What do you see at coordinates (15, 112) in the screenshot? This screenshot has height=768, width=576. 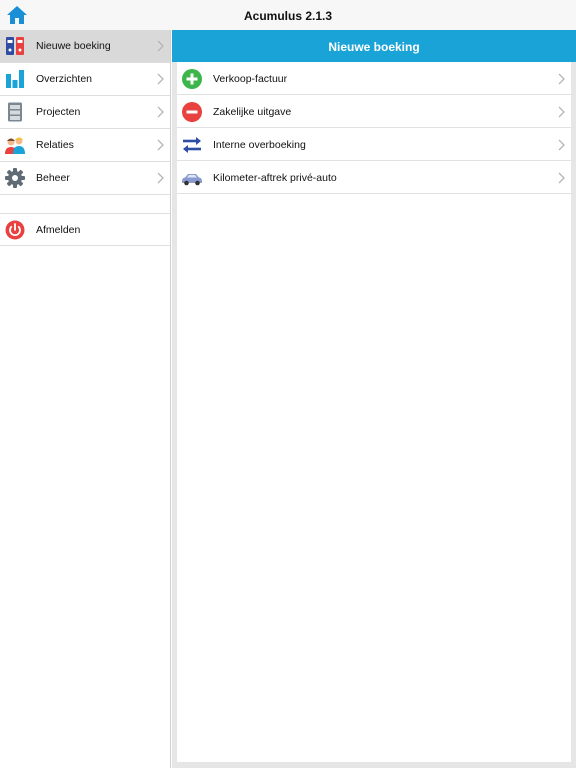 I see `cabinet-icon` at bounding box center [15, 112].